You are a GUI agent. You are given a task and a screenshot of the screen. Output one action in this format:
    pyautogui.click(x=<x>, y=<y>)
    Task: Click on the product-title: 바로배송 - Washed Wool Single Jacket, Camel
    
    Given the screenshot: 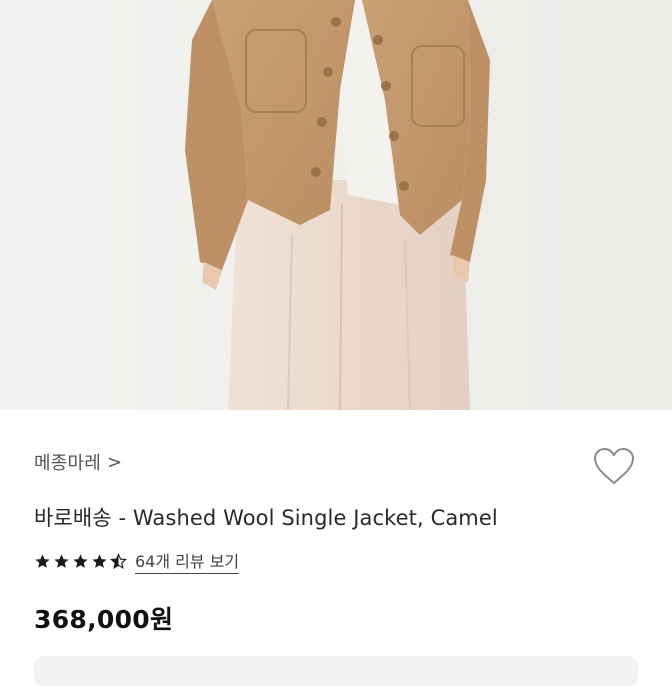 What is the action you would take?
    pyautogui.click(x=266, y=518)
    